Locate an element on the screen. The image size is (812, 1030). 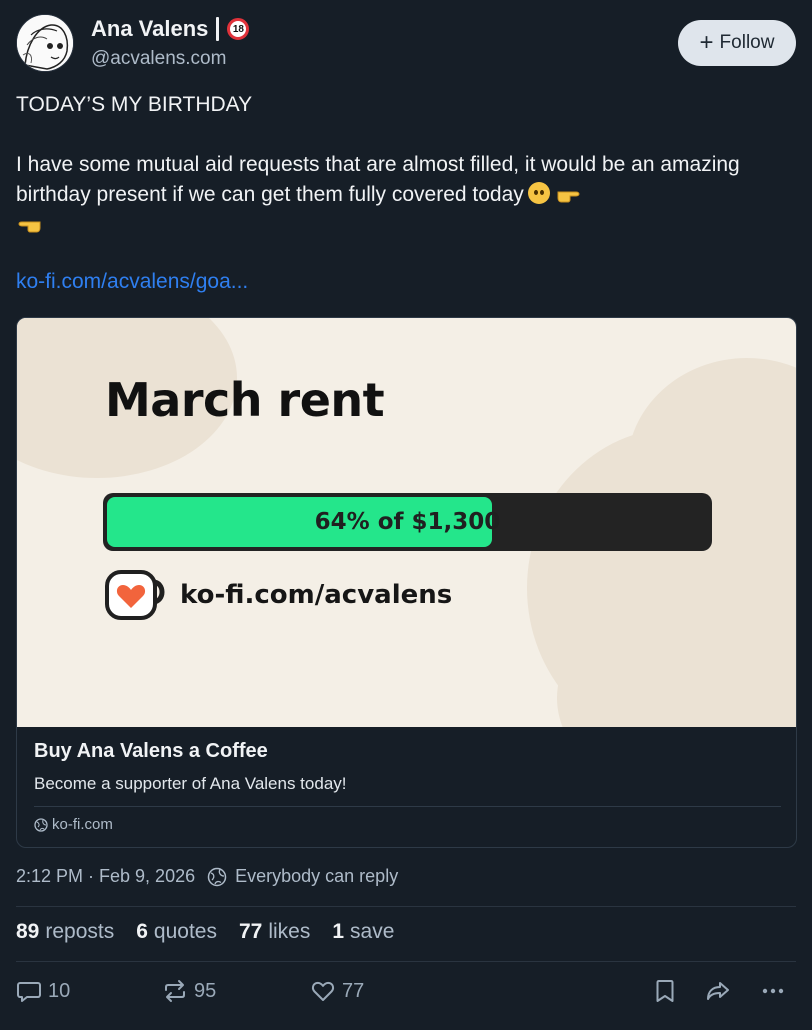
reply-button: 10 is located at coordinates (43, 991).